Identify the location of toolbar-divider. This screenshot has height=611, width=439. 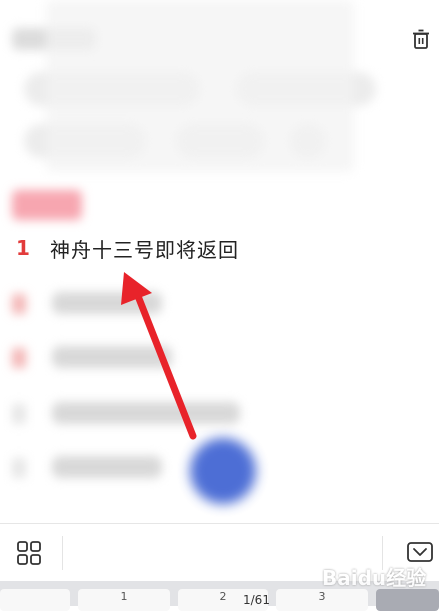
(62, 553).